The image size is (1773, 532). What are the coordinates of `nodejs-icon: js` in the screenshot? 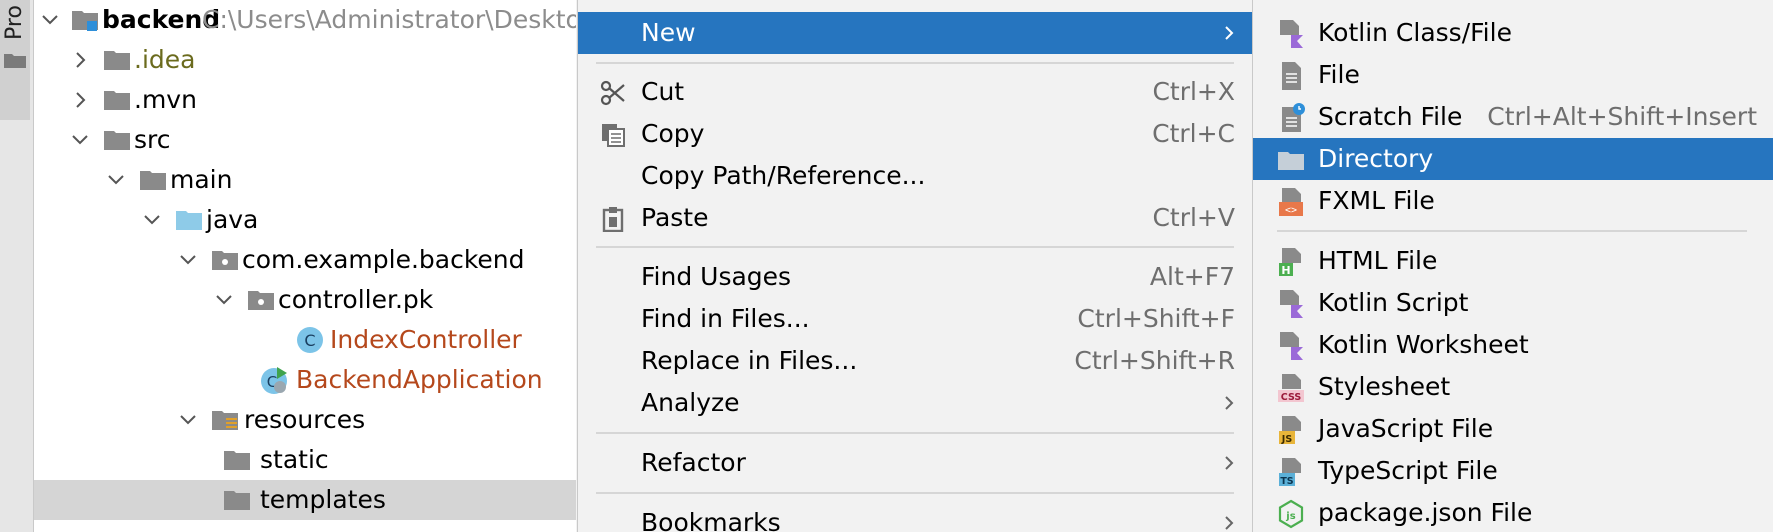 It's located at (1291, 514).